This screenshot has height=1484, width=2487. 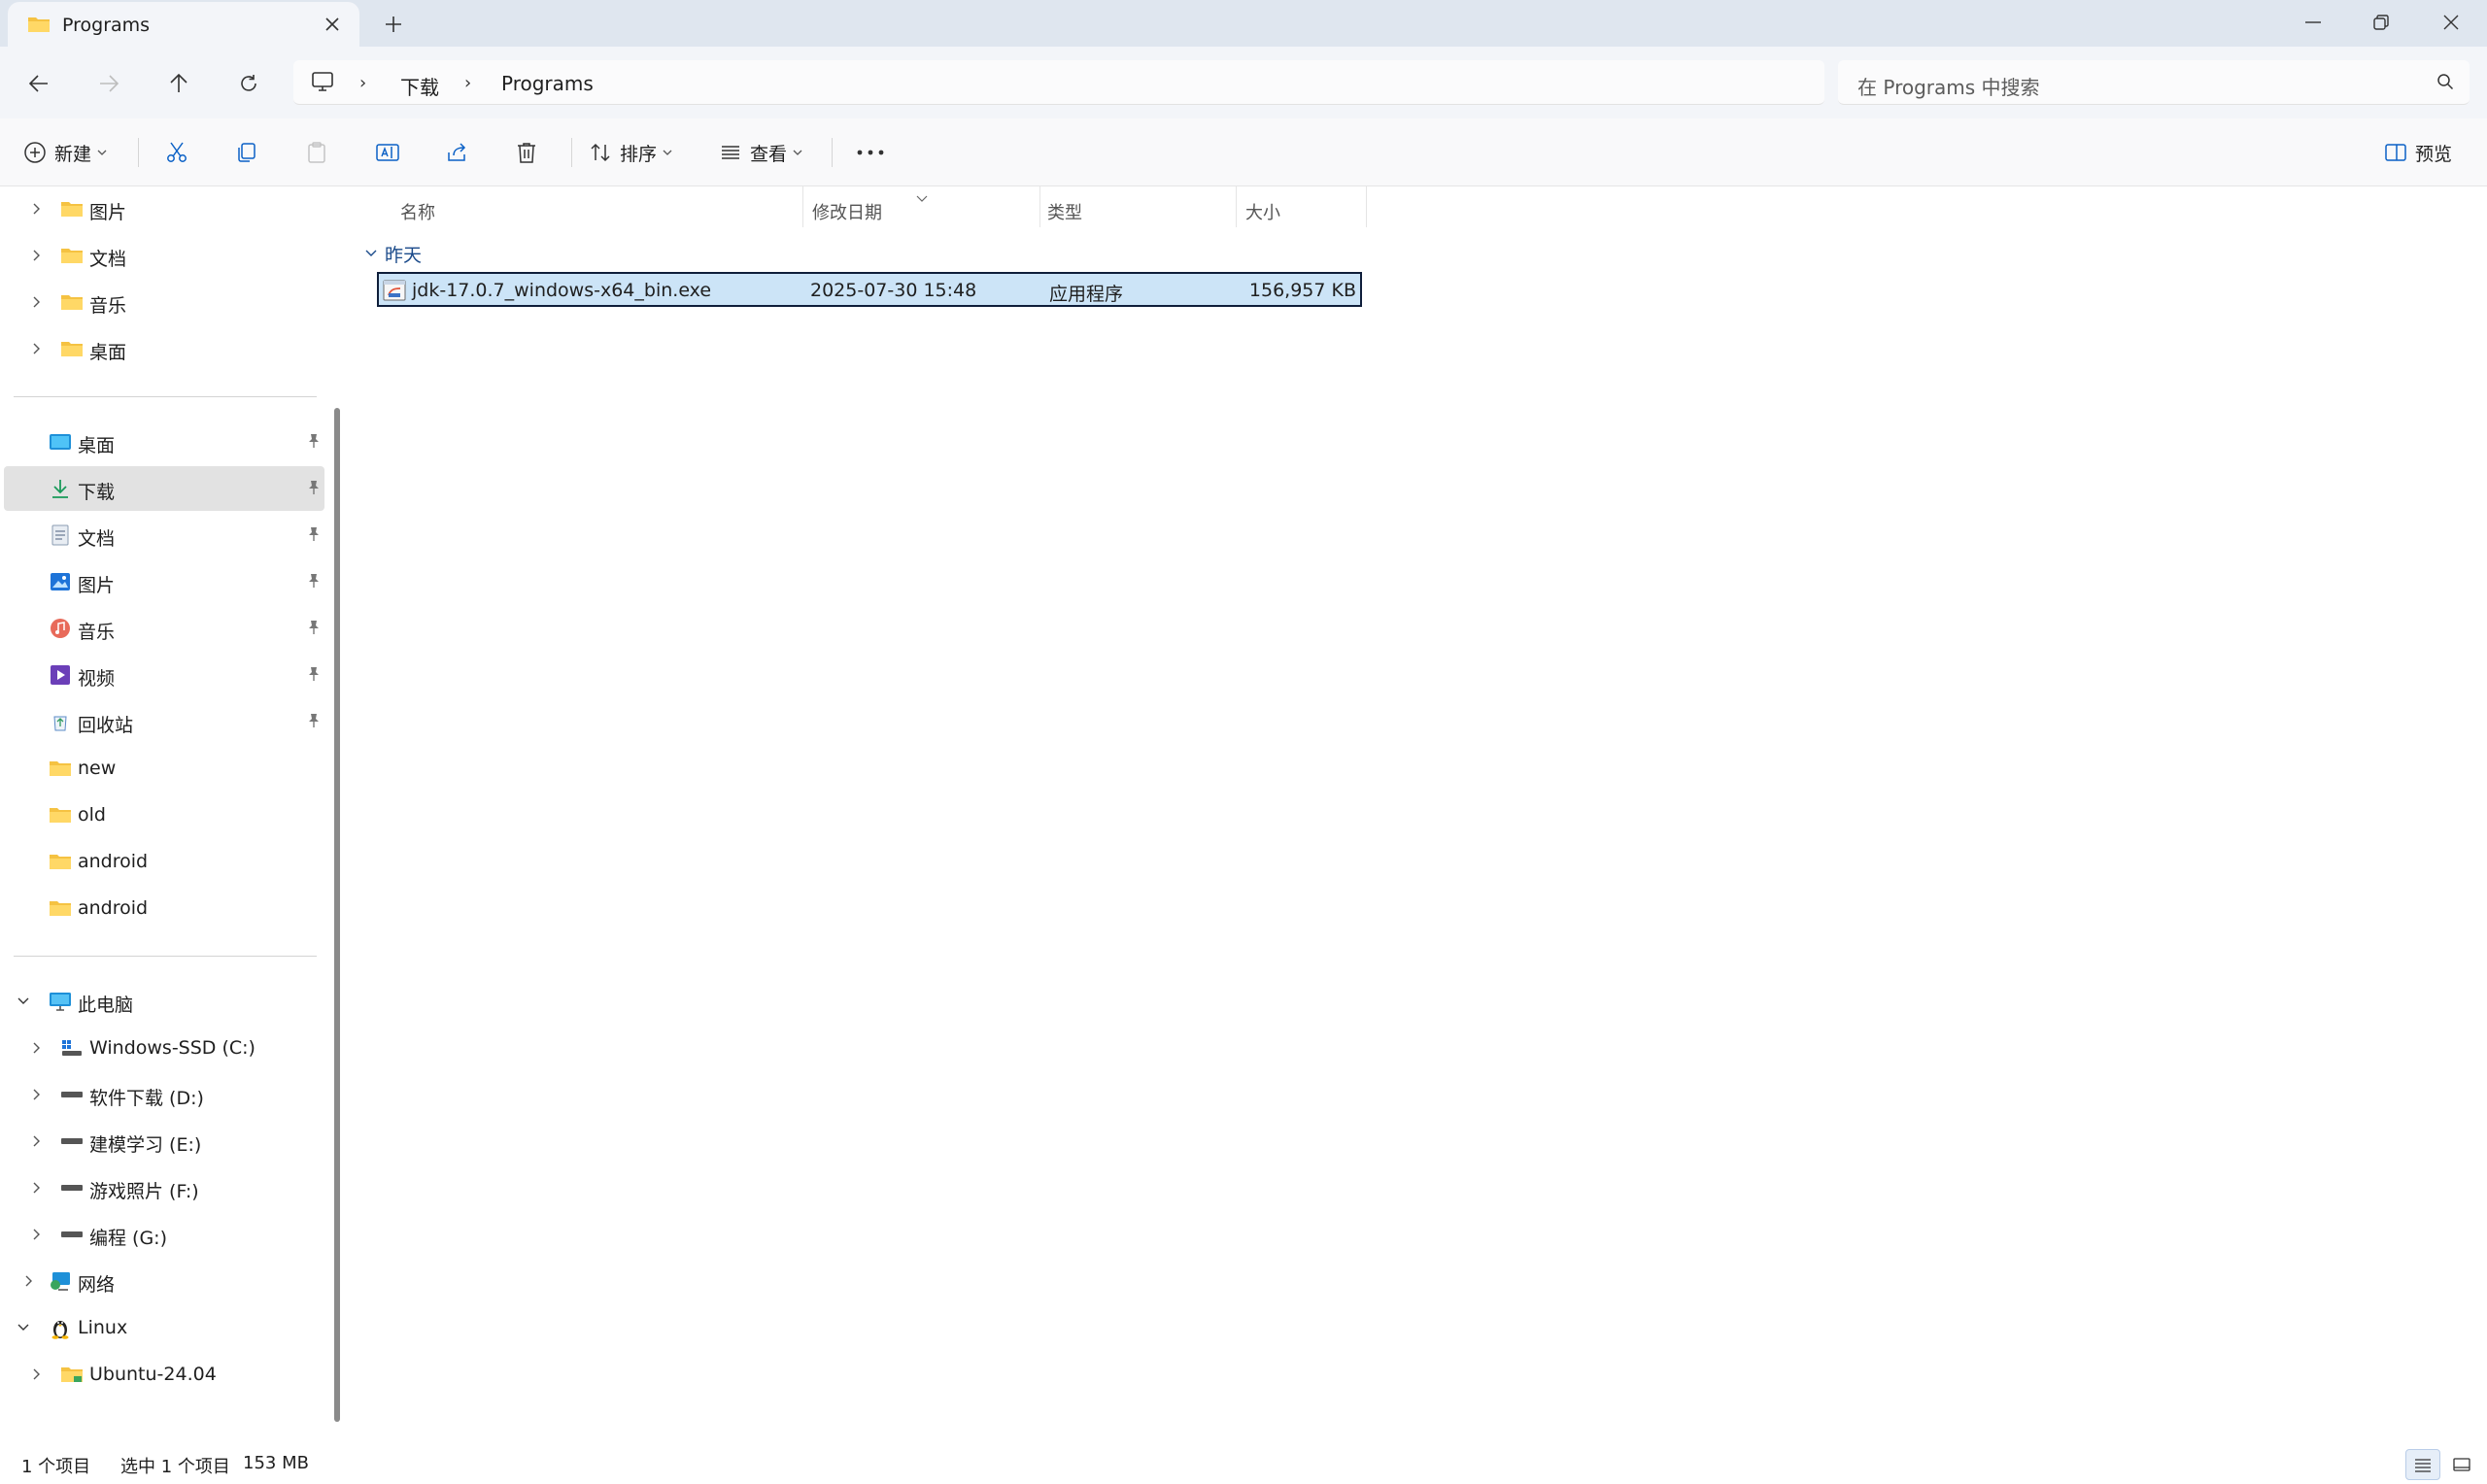 I want to click on cut-button, so click(x=176, y=152).